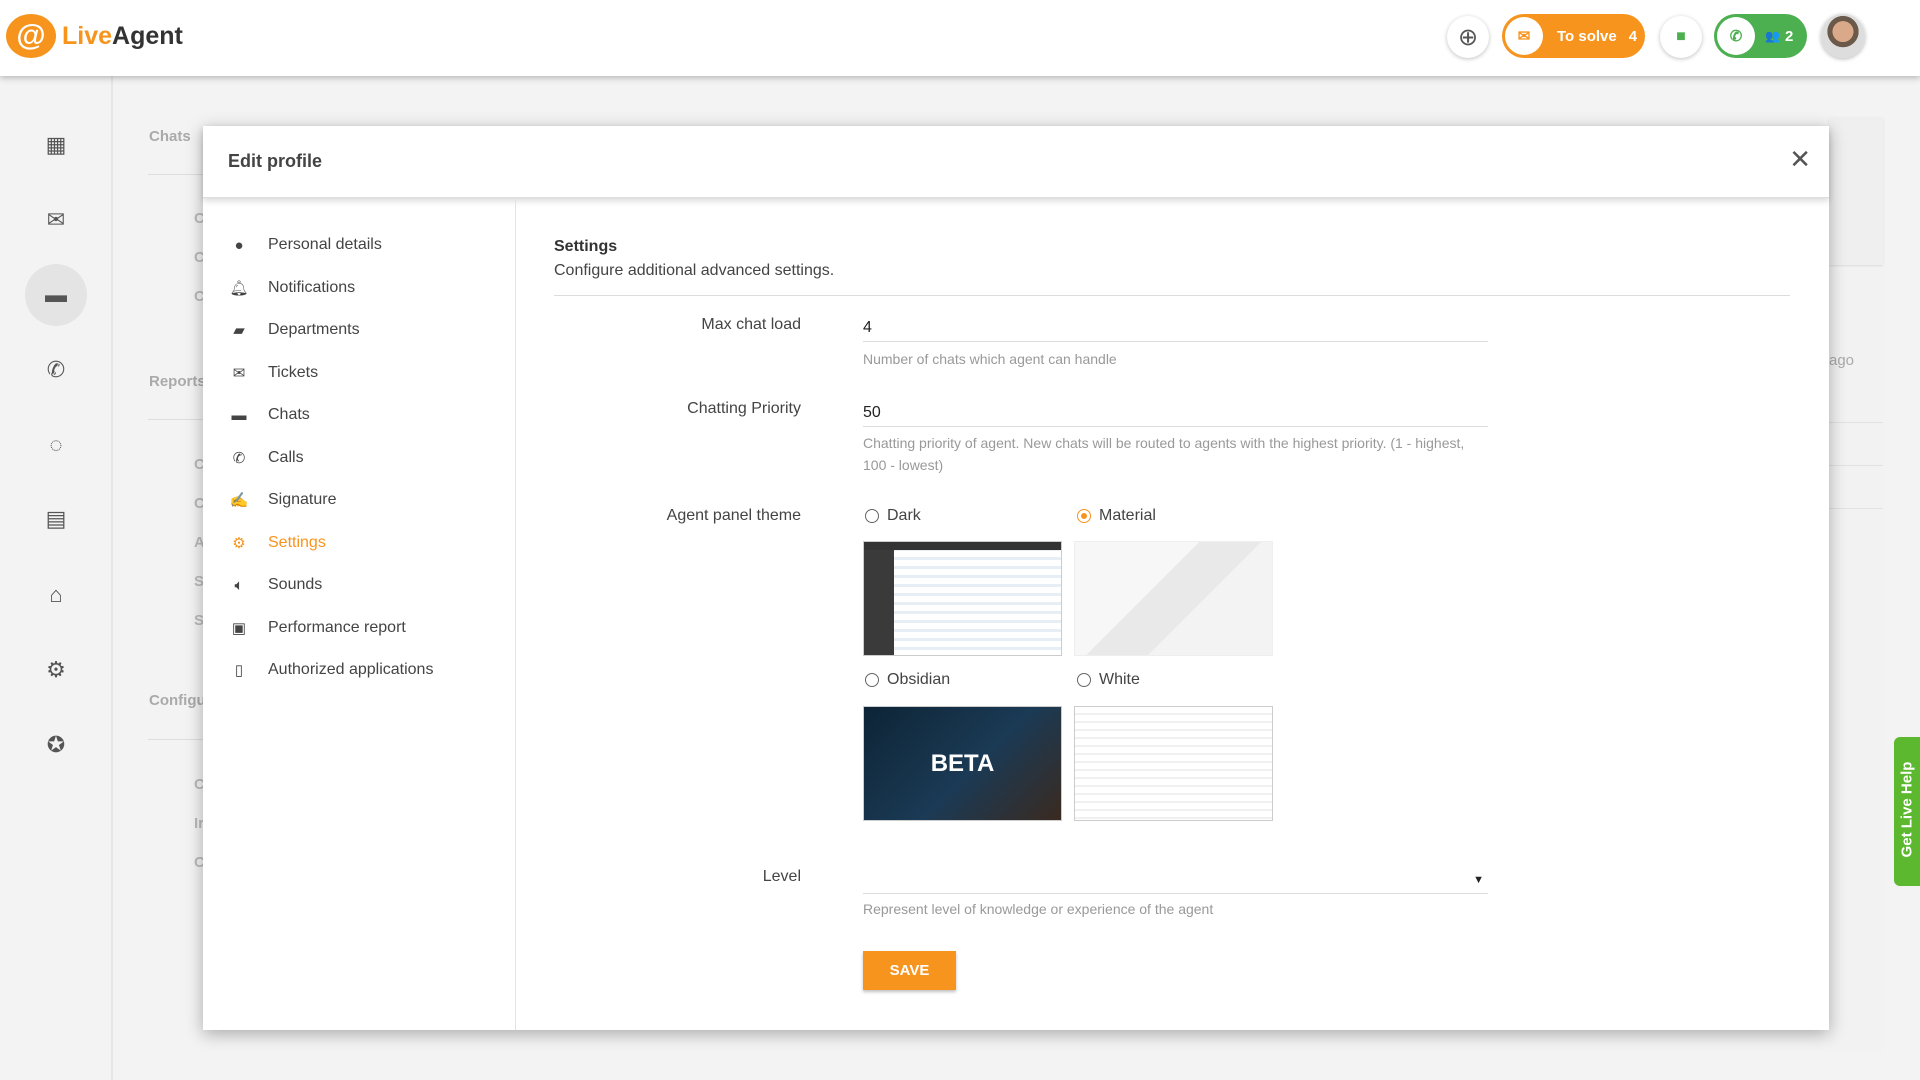 The width and height of the screenshot is (1920, 1080). Describe the element at coordinates (337, 627) in the screenshot. I see `menu-label: Performance report` at that location.